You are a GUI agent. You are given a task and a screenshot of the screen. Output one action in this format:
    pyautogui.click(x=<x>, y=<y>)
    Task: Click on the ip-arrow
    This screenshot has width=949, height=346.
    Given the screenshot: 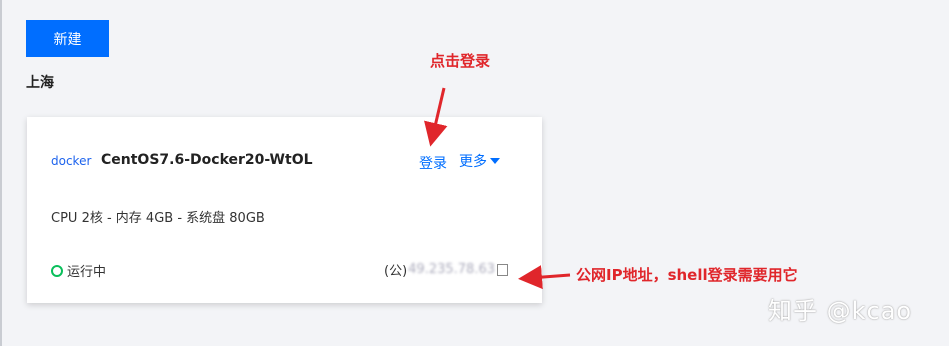 What is the action you would take?
    pyautogui.click(x=544, y=277)
    